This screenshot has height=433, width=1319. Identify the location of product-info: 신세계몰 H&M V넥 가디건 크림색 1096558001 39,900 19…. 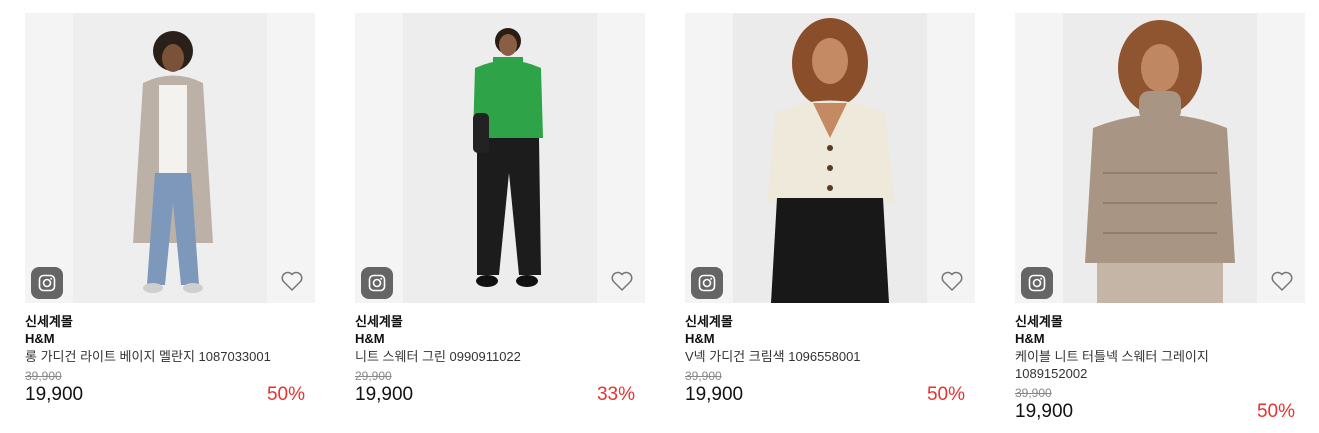
(830, 354).